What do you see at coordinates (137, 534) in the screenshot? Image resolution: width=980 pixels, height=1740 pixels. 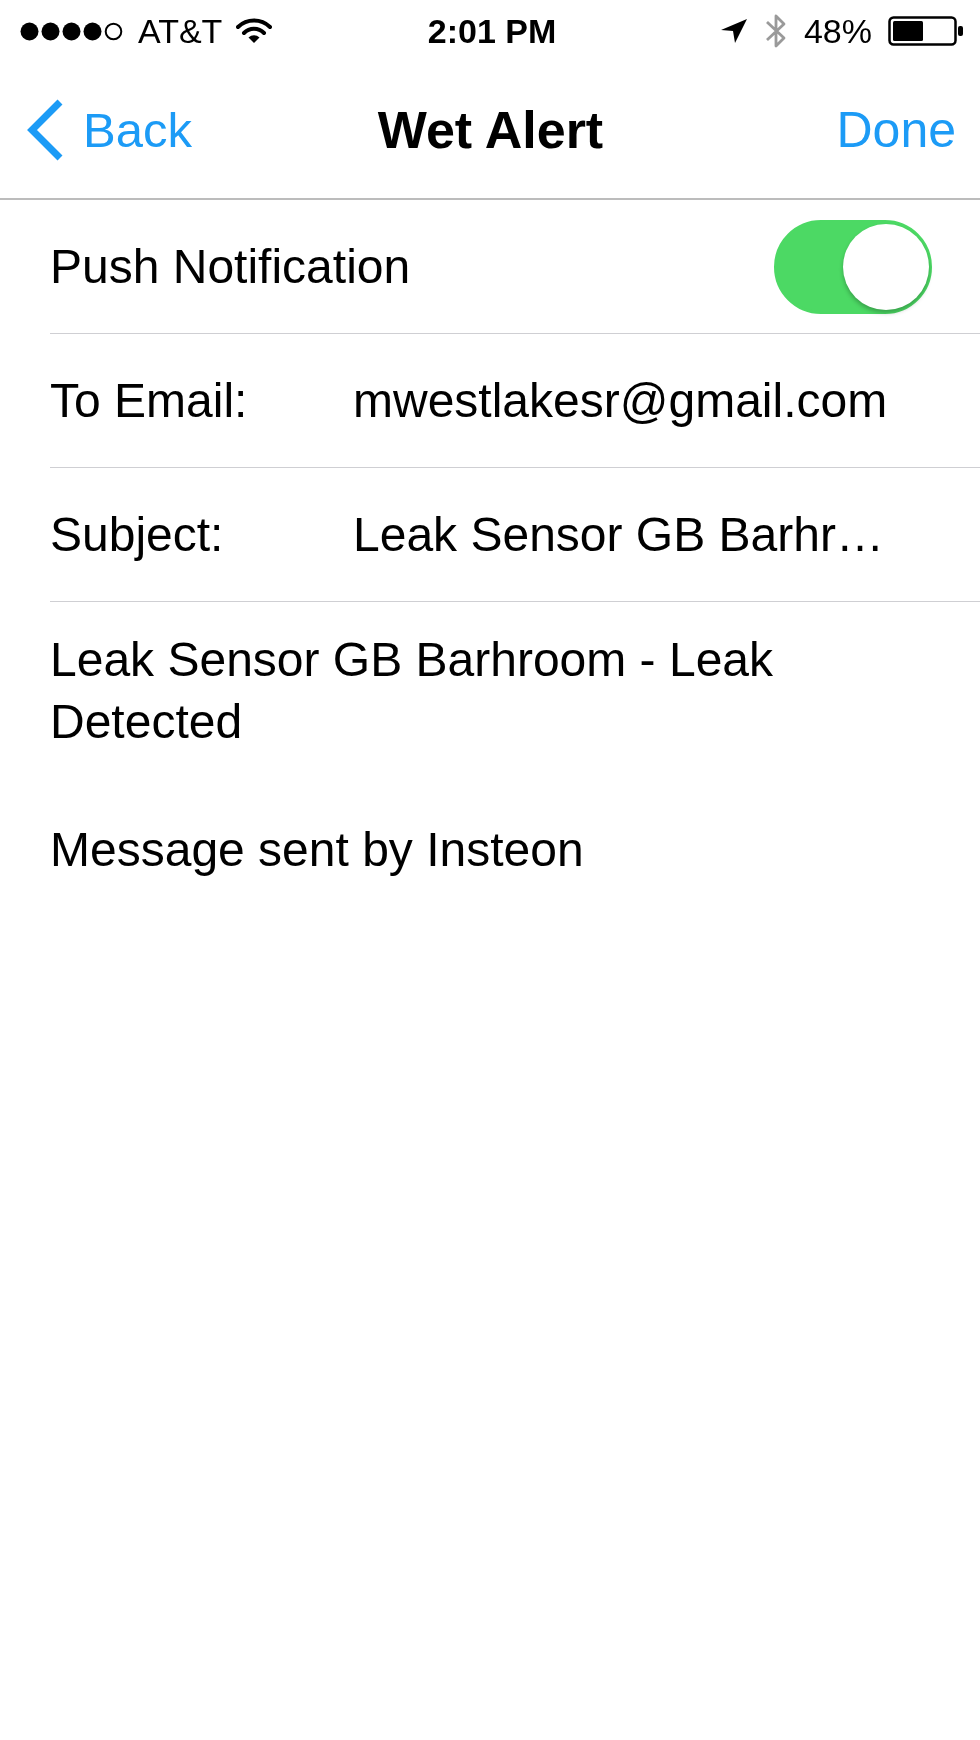 I see `field-label: Subject:` at bounding box center [137, 534].